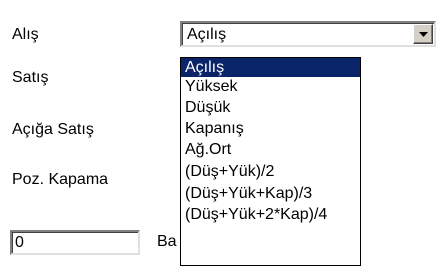 The height and width of the screenshot is (266, 440). What do you see at coordinates (53, 129) in the screenshot?
I see `aciga-satis-label: Açığa Satış` at bounding box center [53, 129].